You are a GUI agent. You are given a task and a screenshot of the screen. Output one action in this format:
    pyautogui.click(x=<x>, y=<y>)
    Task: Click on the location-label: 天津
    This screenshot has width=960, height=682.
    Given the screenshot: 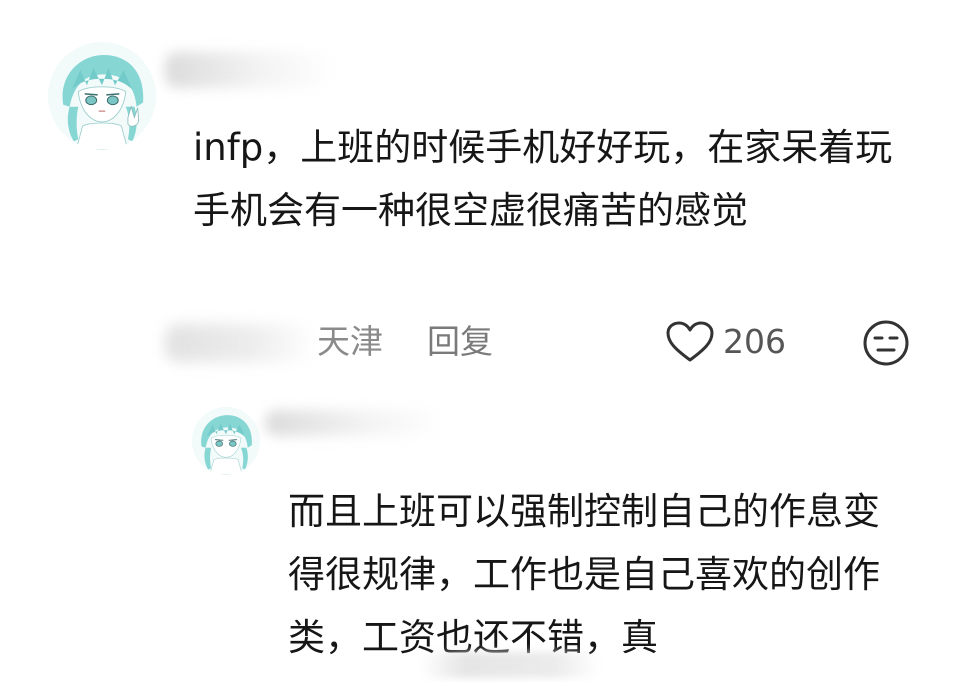 What is the action you would take?
    pyautogui.click(x=350, y=341)
    